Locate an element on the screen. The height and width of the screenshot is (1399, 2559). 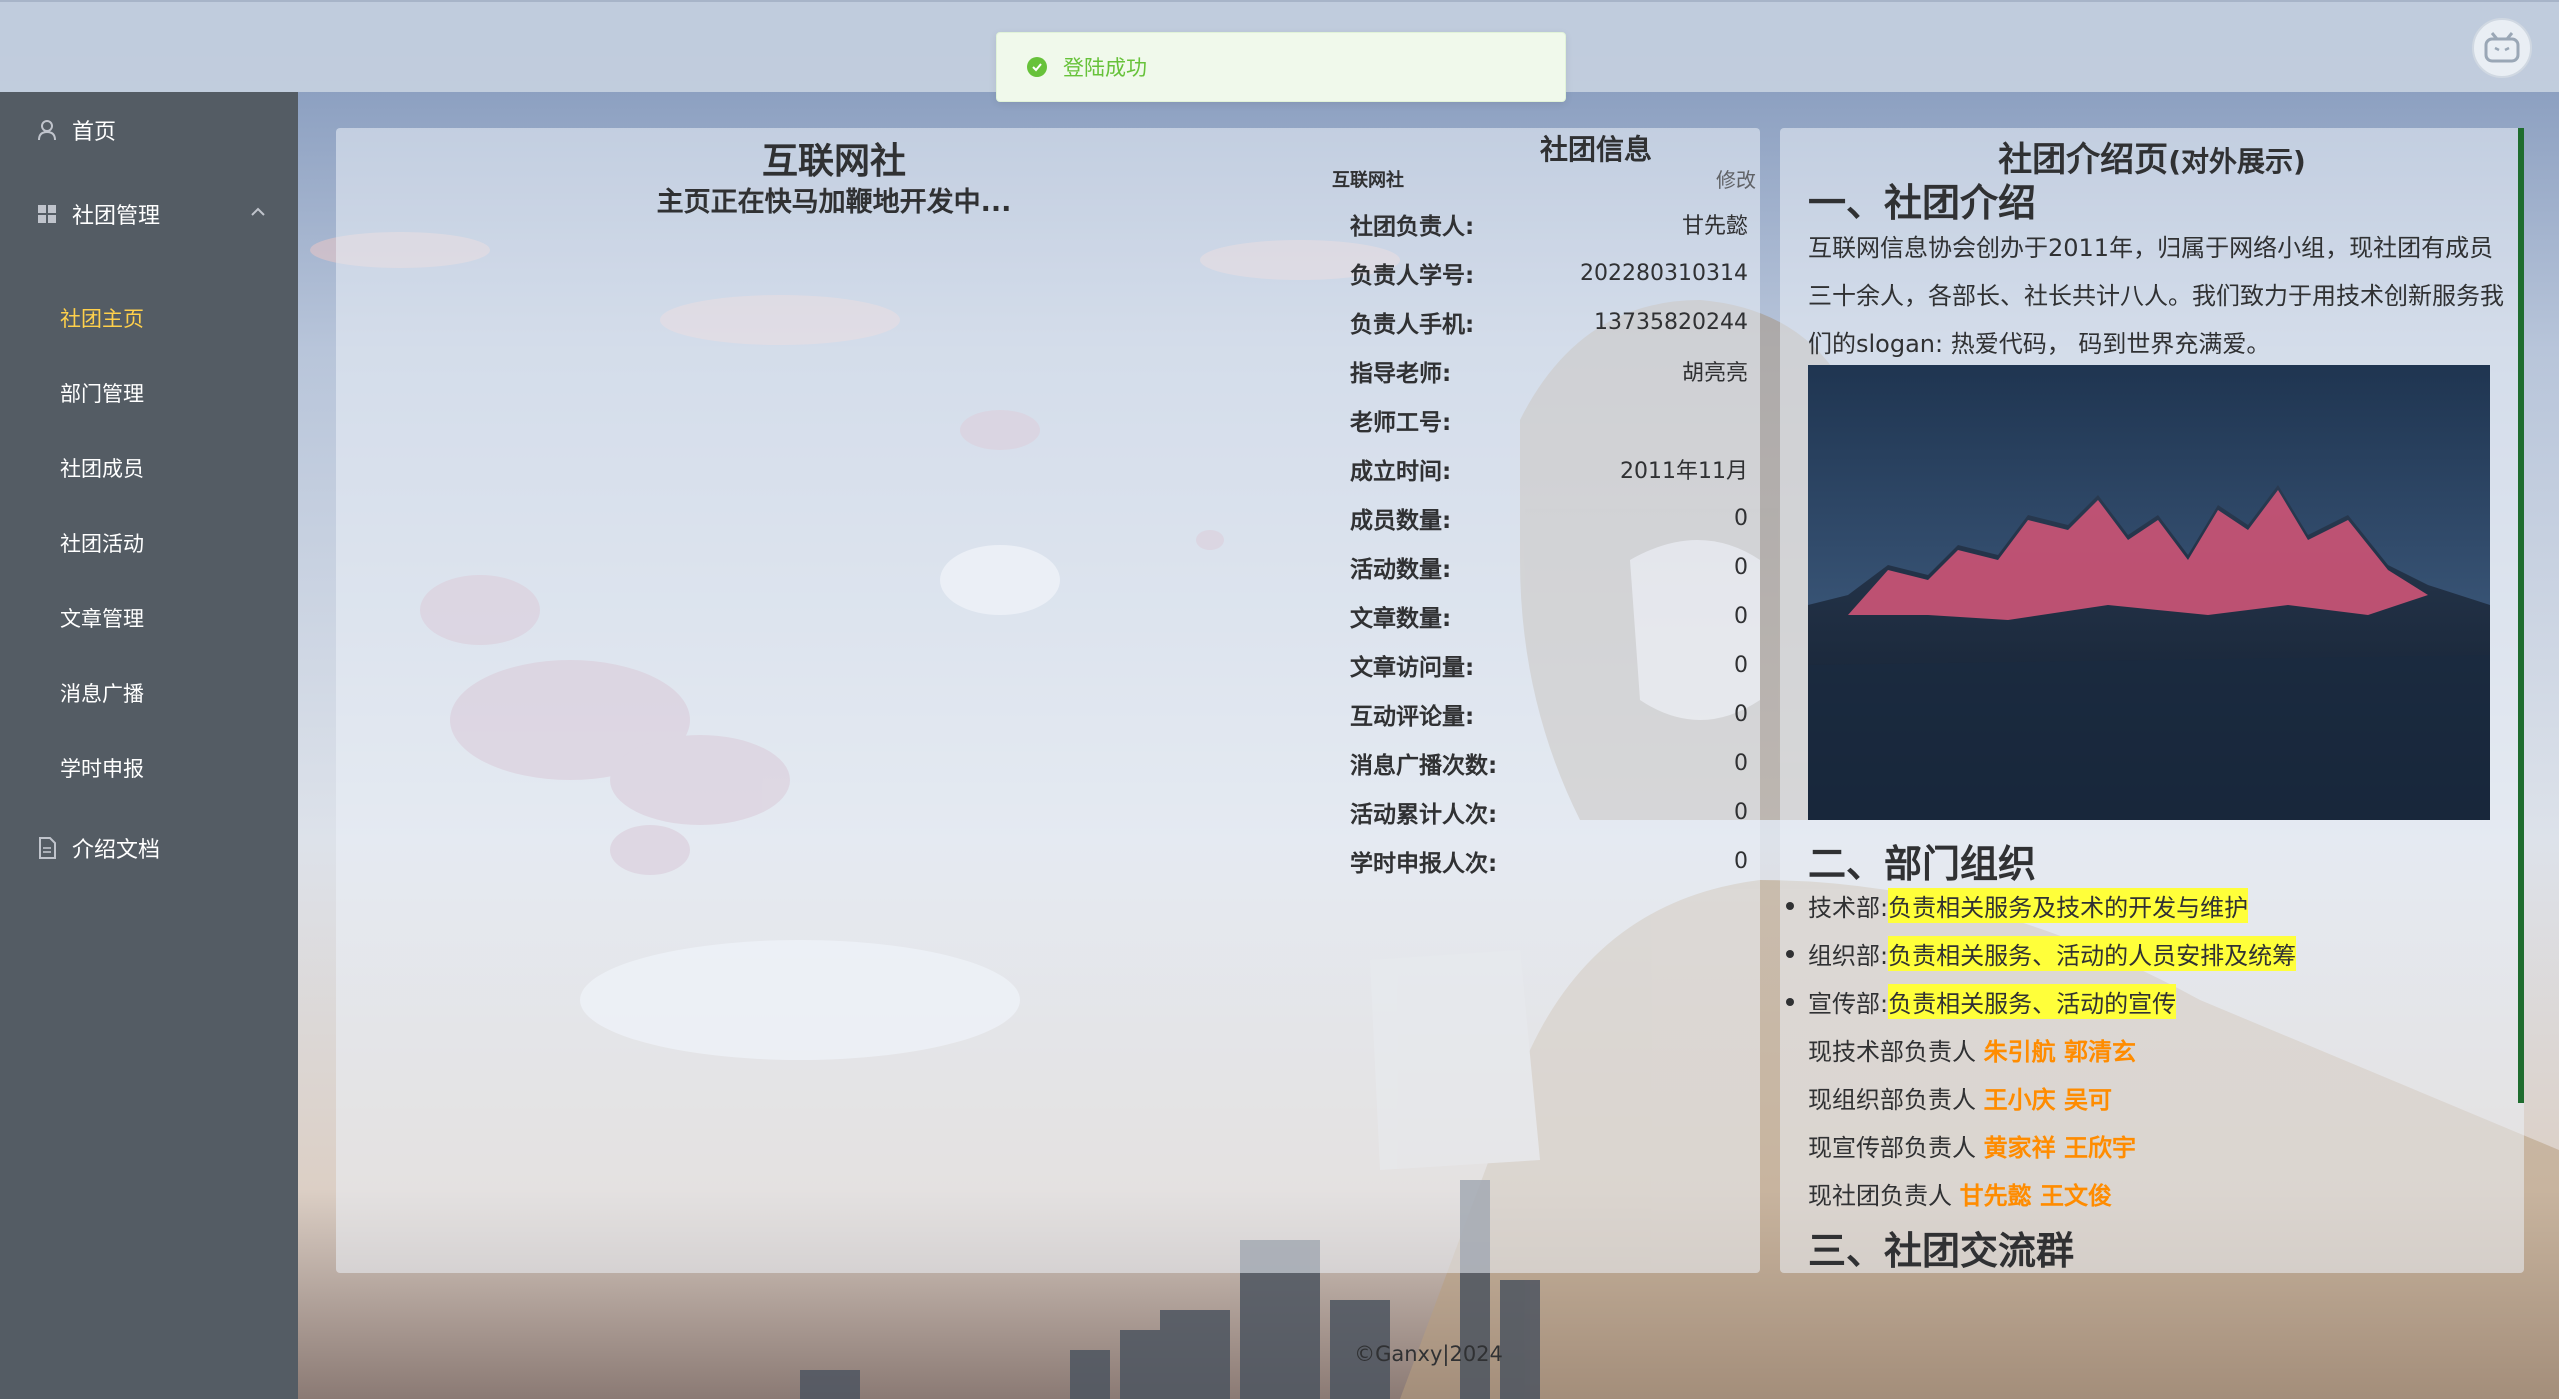
lead-label: 现组织部负责人 is located at coordinates (1892, 1100).